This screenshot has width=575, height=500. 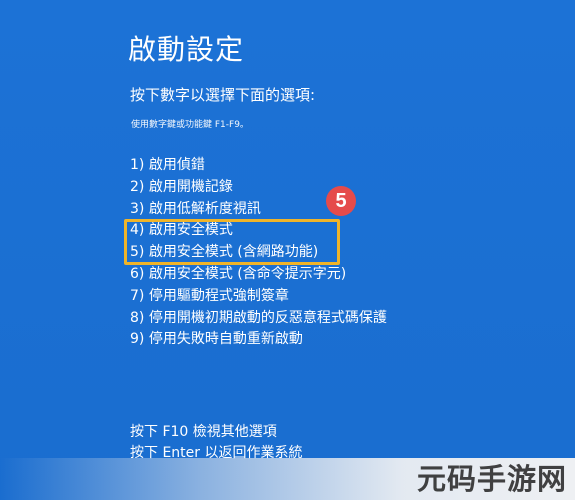 What do you see at coordinates (341, 201) in the screenshot?
I see `step-number-badge: 5` at bounding box center [341, 201].